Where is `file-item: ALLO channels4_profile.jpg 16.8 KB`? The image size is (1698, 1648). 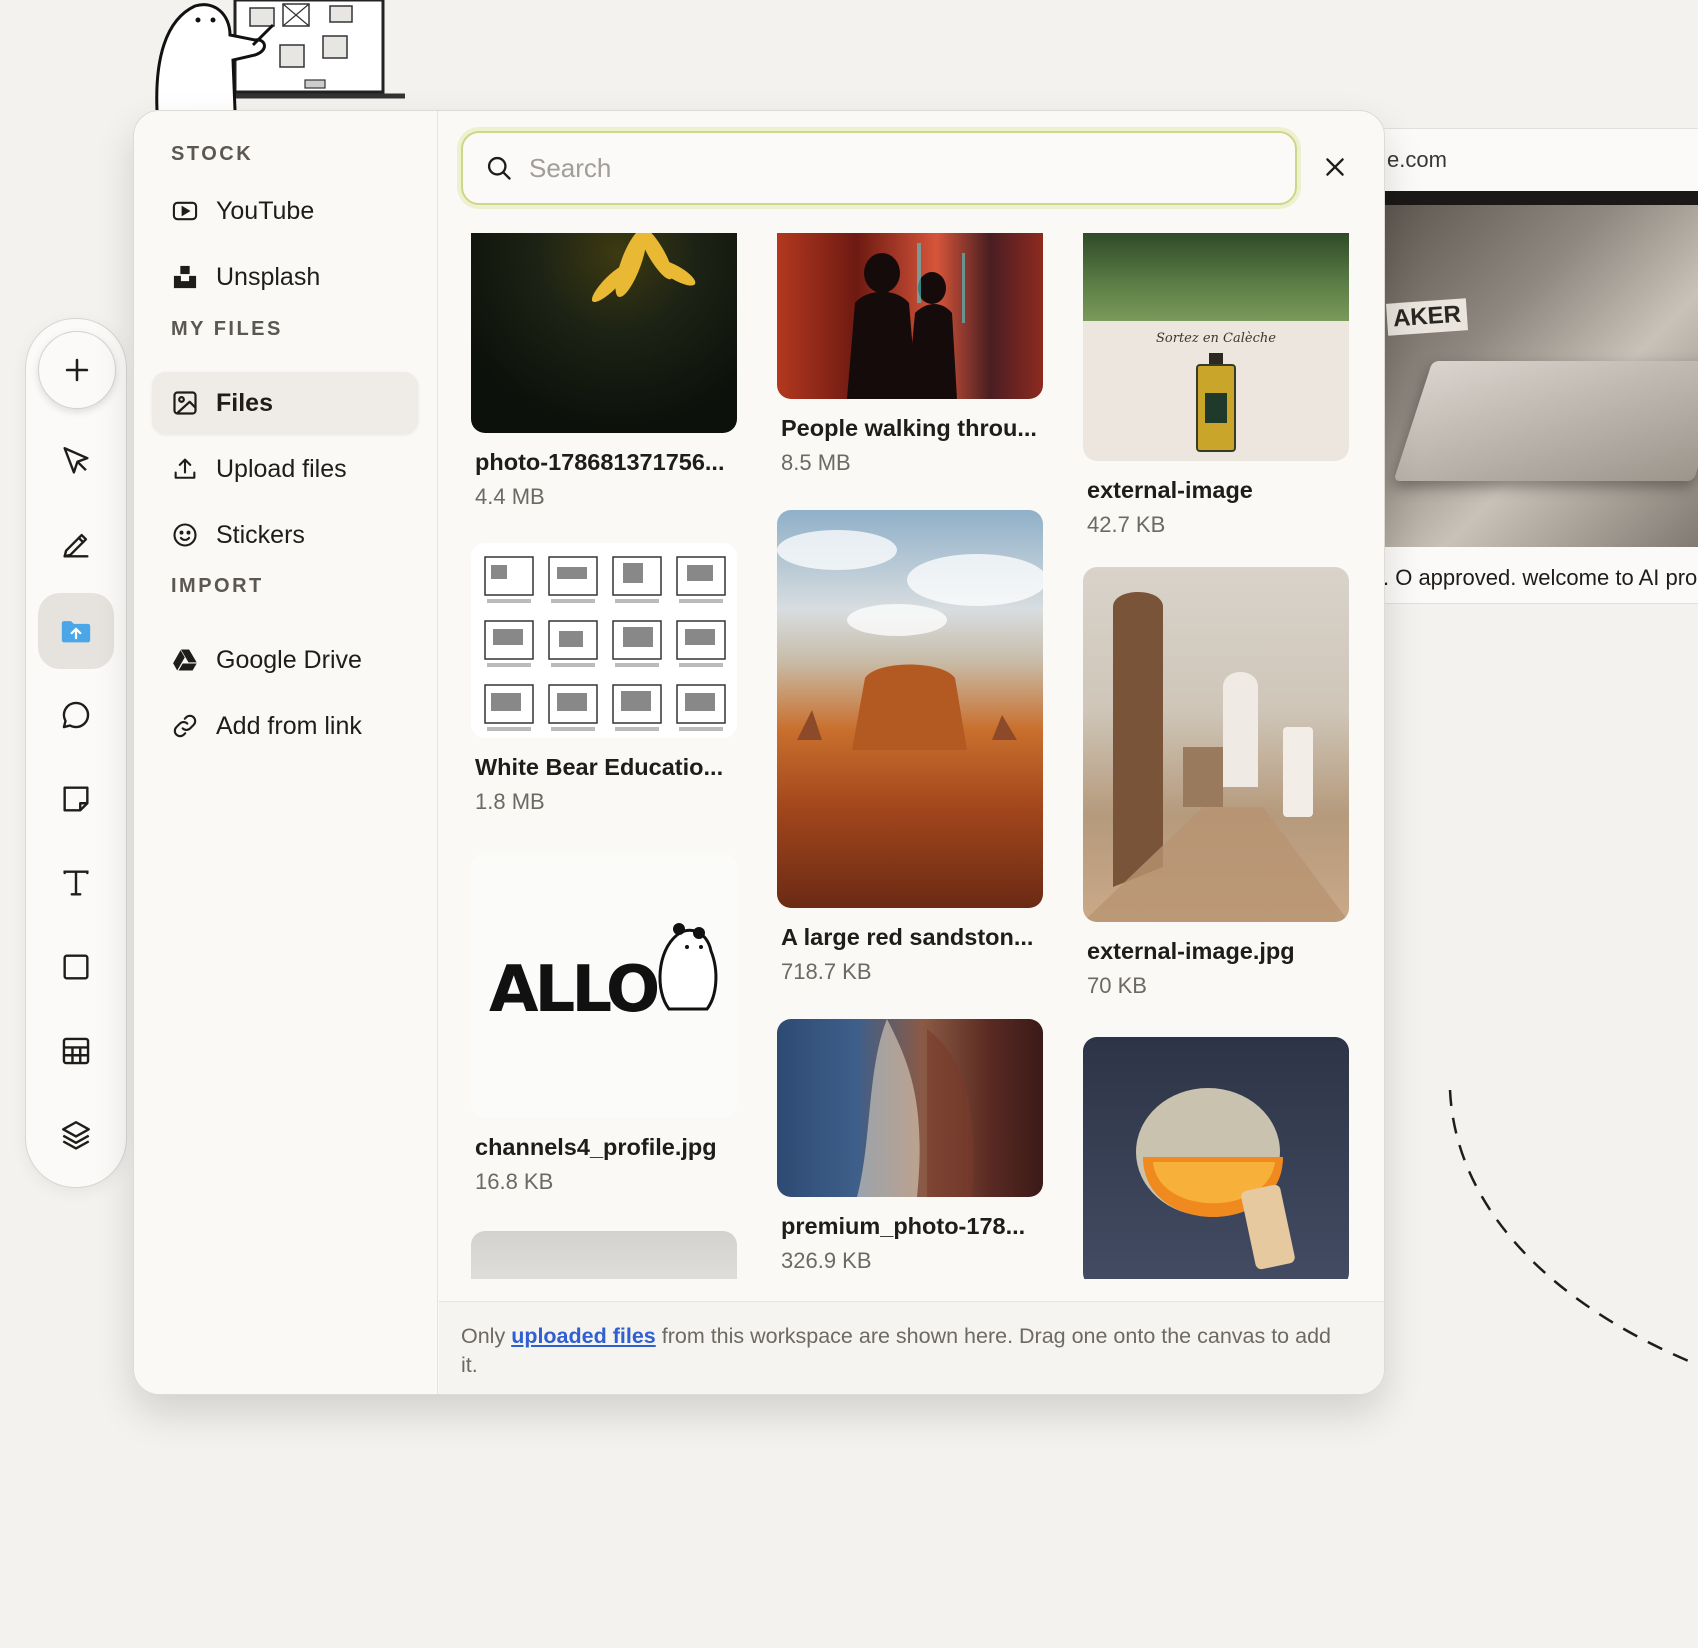
file-item: ALLO channels4_profile.jpg 16.8 KB is located at coordinates (604, 1024).